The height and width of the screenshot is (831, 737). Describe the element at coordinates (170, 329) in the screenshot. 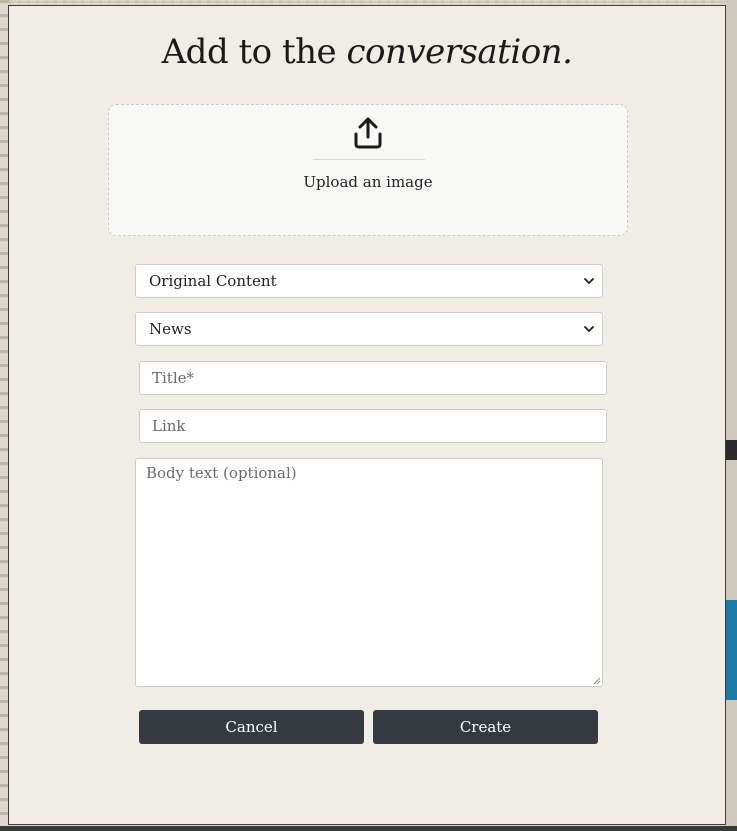

I see `category-selected-value: News` at that location.